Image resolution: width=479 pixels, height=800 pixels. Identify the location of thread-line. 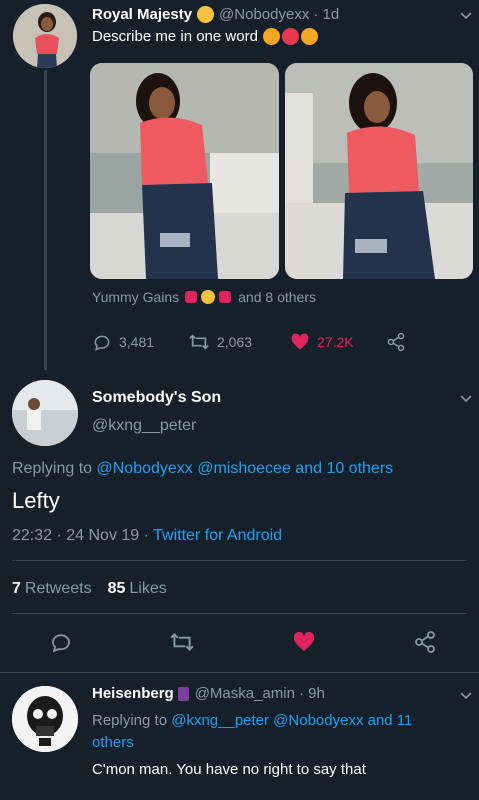
(45, 220).